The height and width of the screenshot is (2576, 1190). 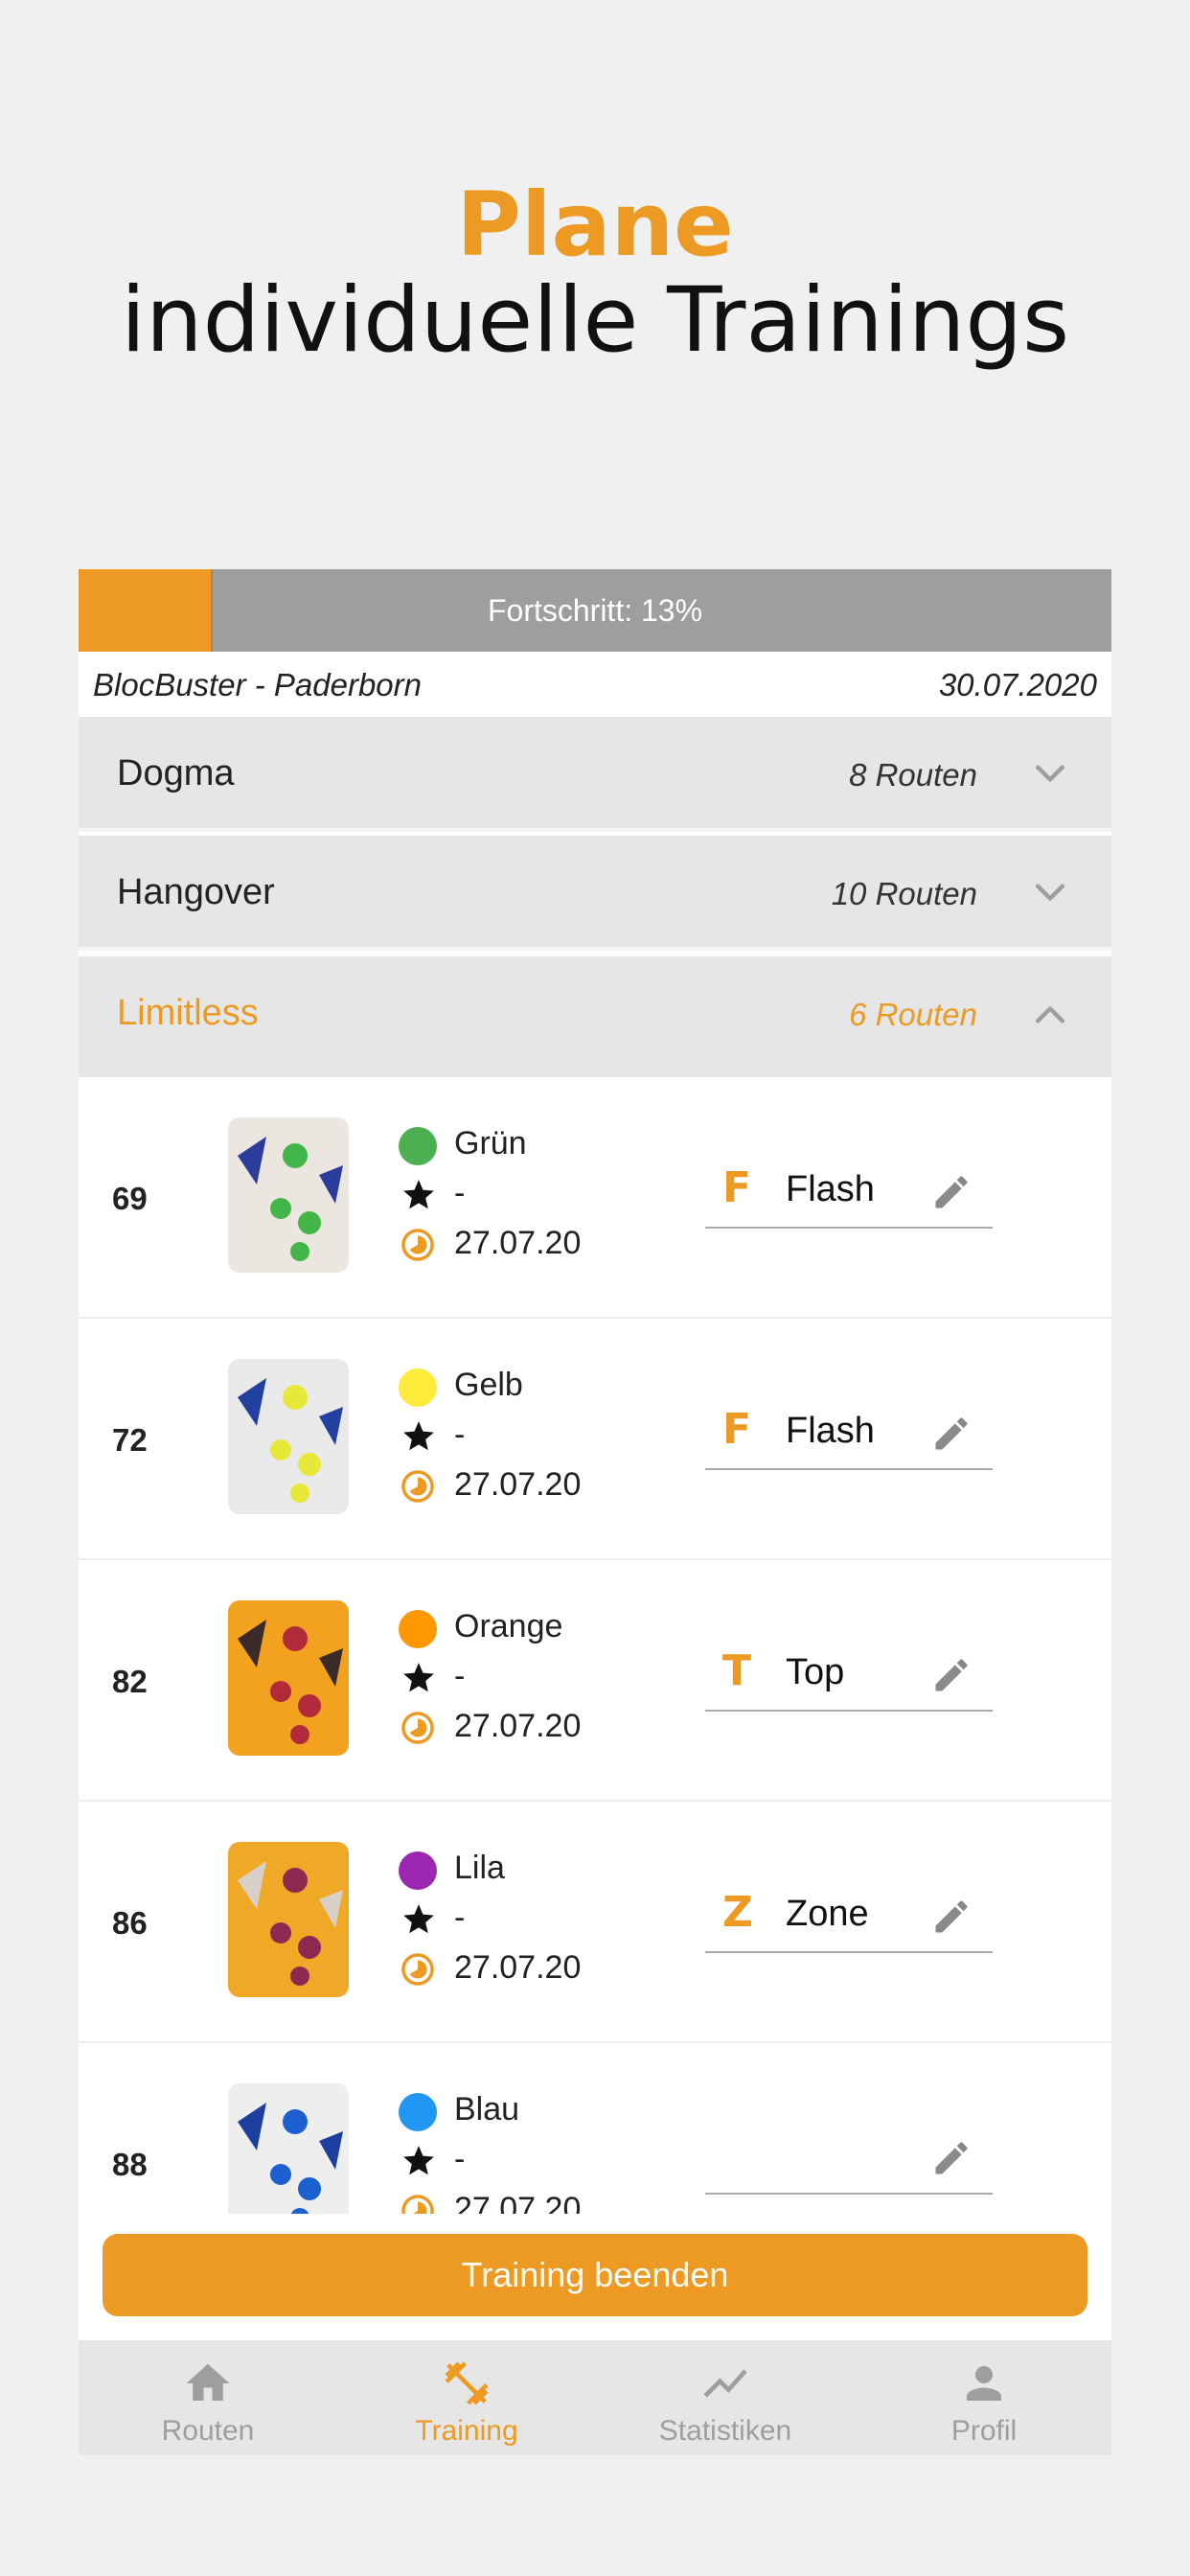 What do you see at coordinates (904, 893) in the screenshot?
I see `group-route-count: 10 Routen` at bounding box center [904, 893].